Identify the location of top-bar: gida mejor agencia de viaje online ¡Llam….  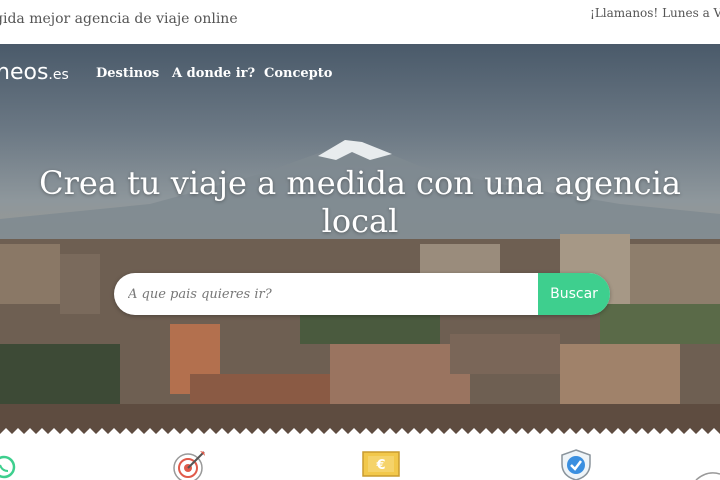
(360, 22).